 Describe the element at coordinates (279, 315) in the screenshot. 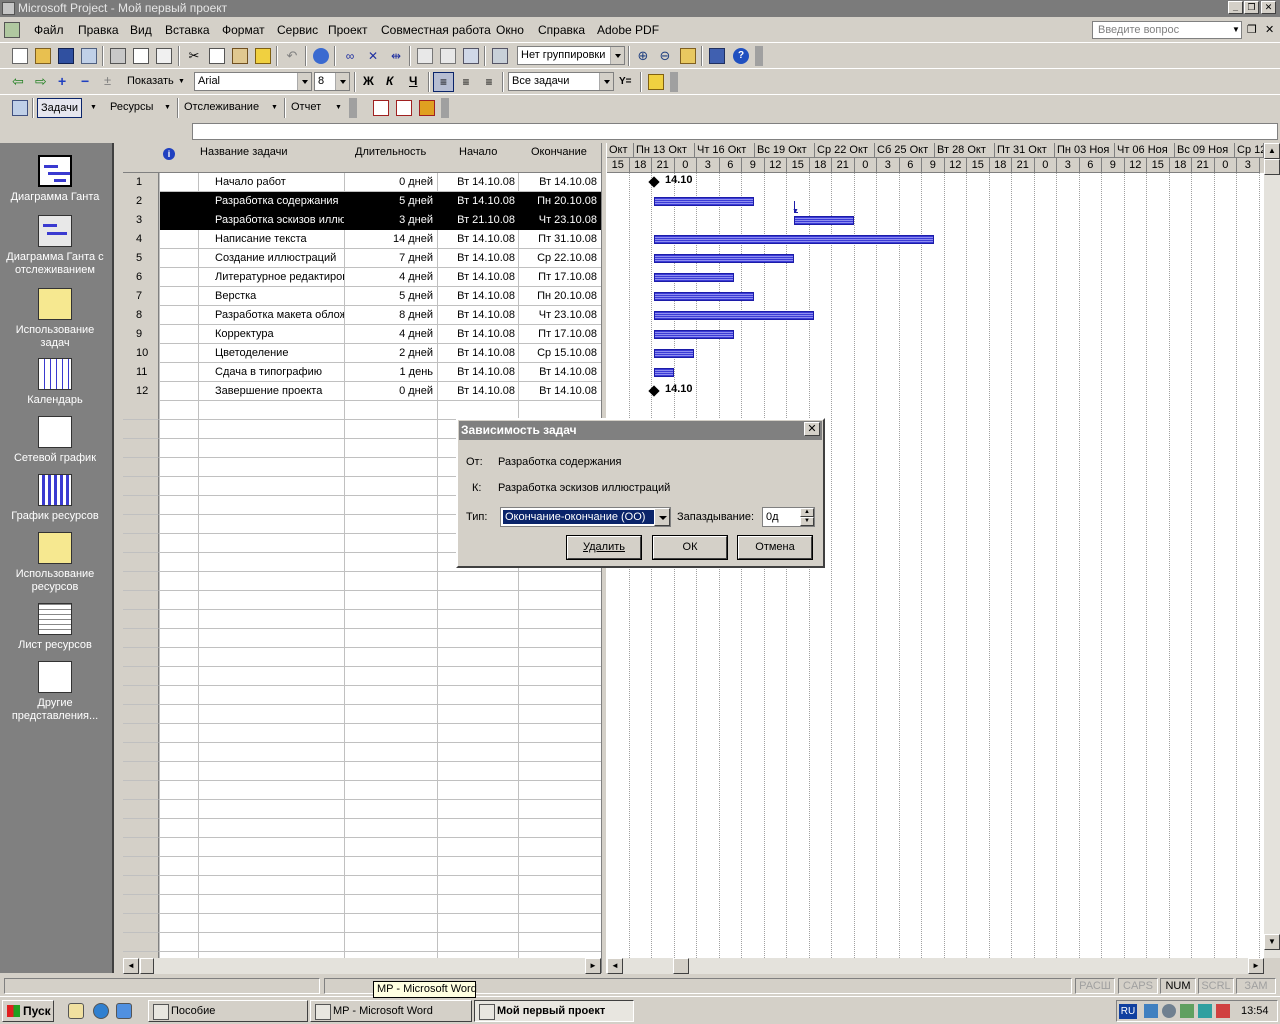

I see `task-name-cell: Разработка макета обложки` at that location.